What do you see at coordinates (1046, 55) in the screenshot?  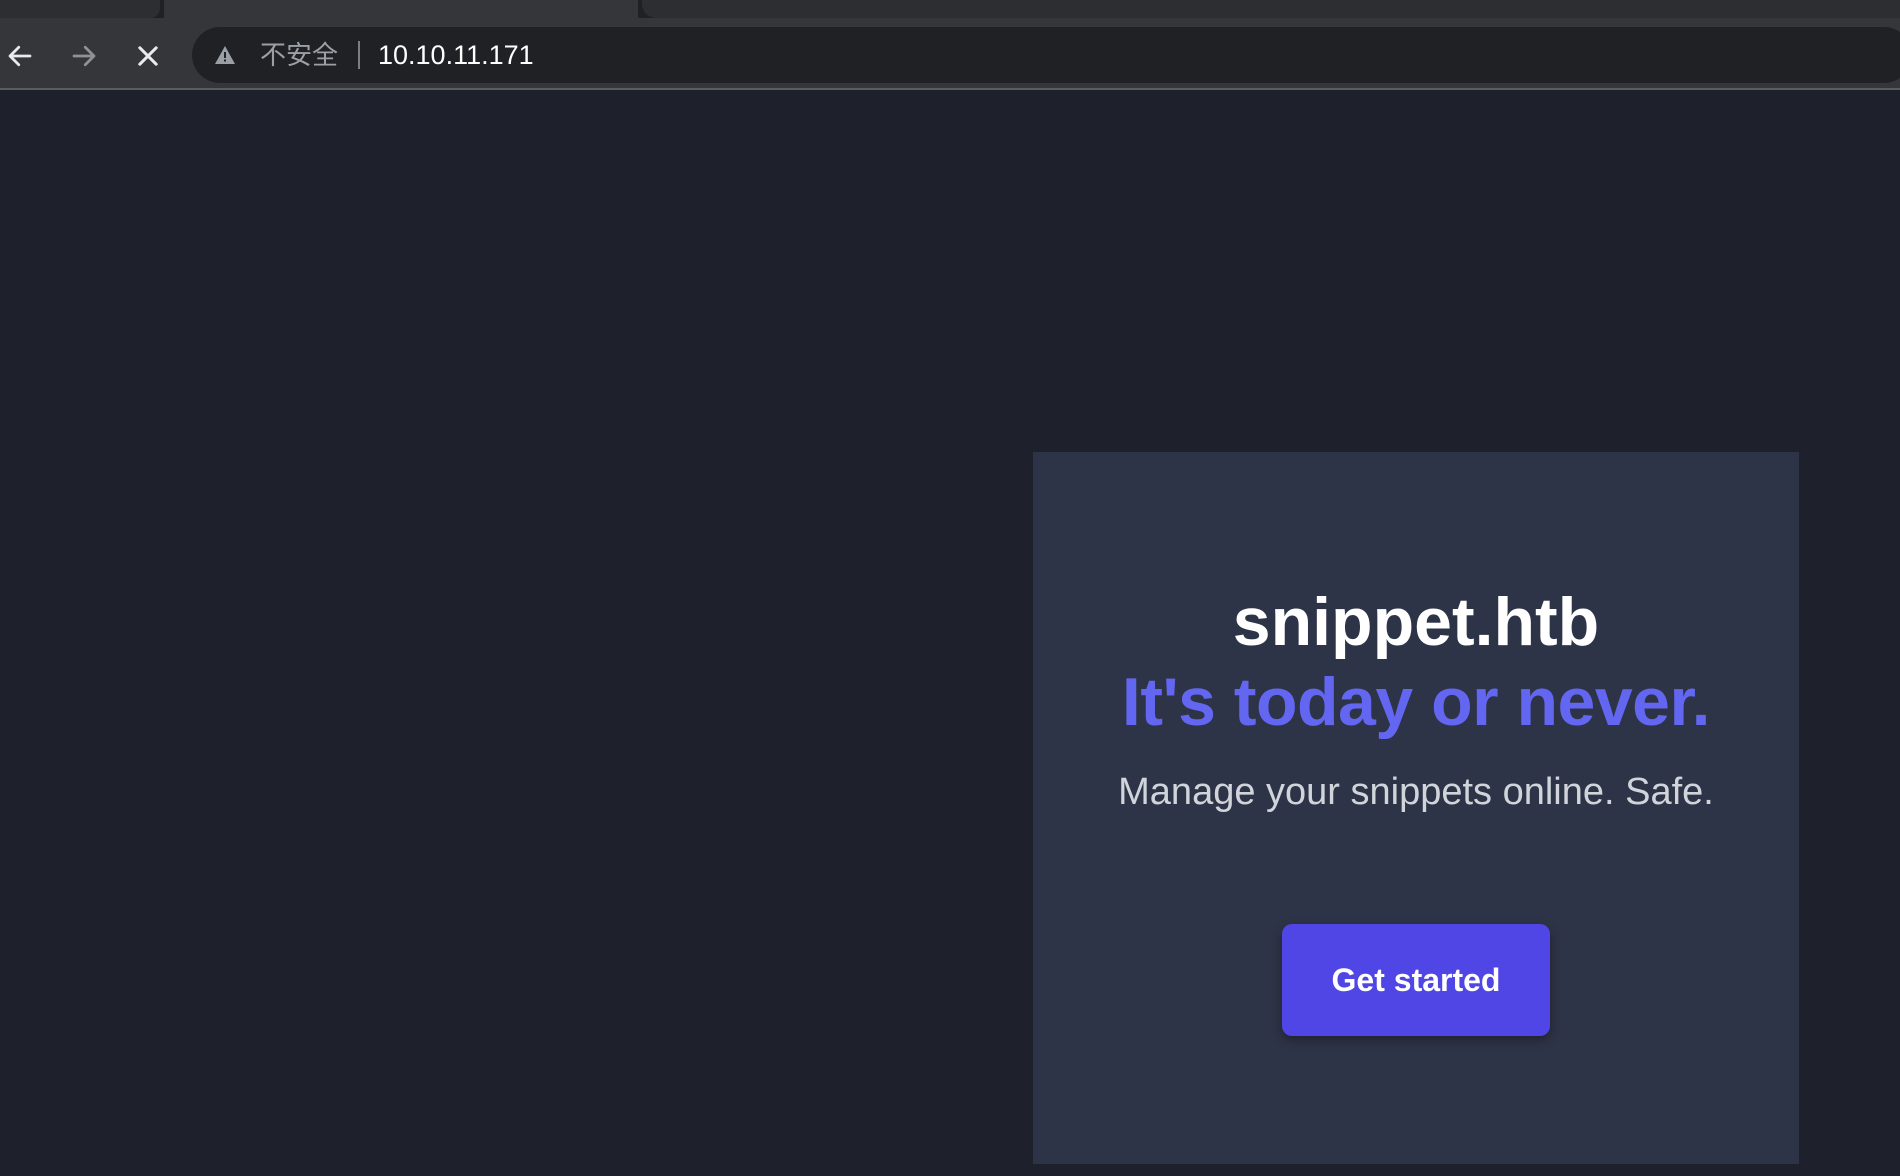 I see `address-bar: 不安全 10.10.11.171` at bounding box center [1046, 55].